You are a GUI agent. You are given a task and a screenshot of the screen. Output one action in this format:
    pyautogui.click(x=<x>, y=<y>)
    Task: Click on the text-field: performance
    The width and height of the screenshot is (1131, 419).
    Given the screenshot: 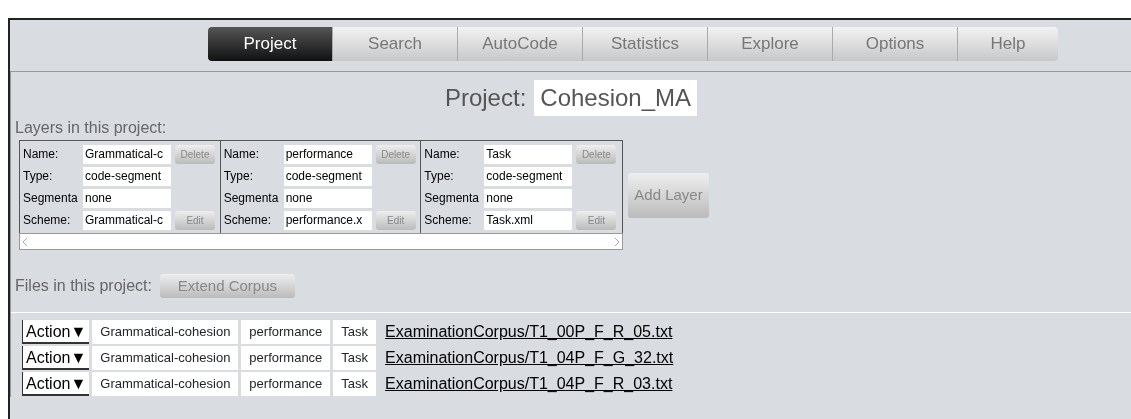 What is the action you would take?
    pyautogui.click(x=327, y=154)
    